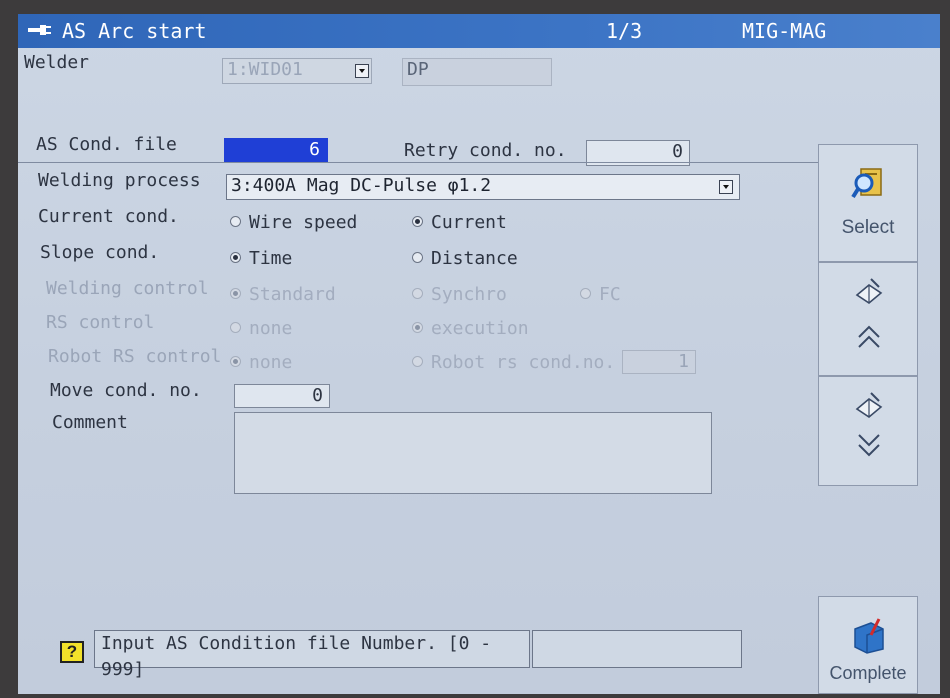 This screenshot has height=698, width=950. What do you see at coordinates (361, 185) in the screenshot?
I see `welding-process-value: 3:400A Mag DC-Pulse φ1.2` at bounding box center [361, 185].